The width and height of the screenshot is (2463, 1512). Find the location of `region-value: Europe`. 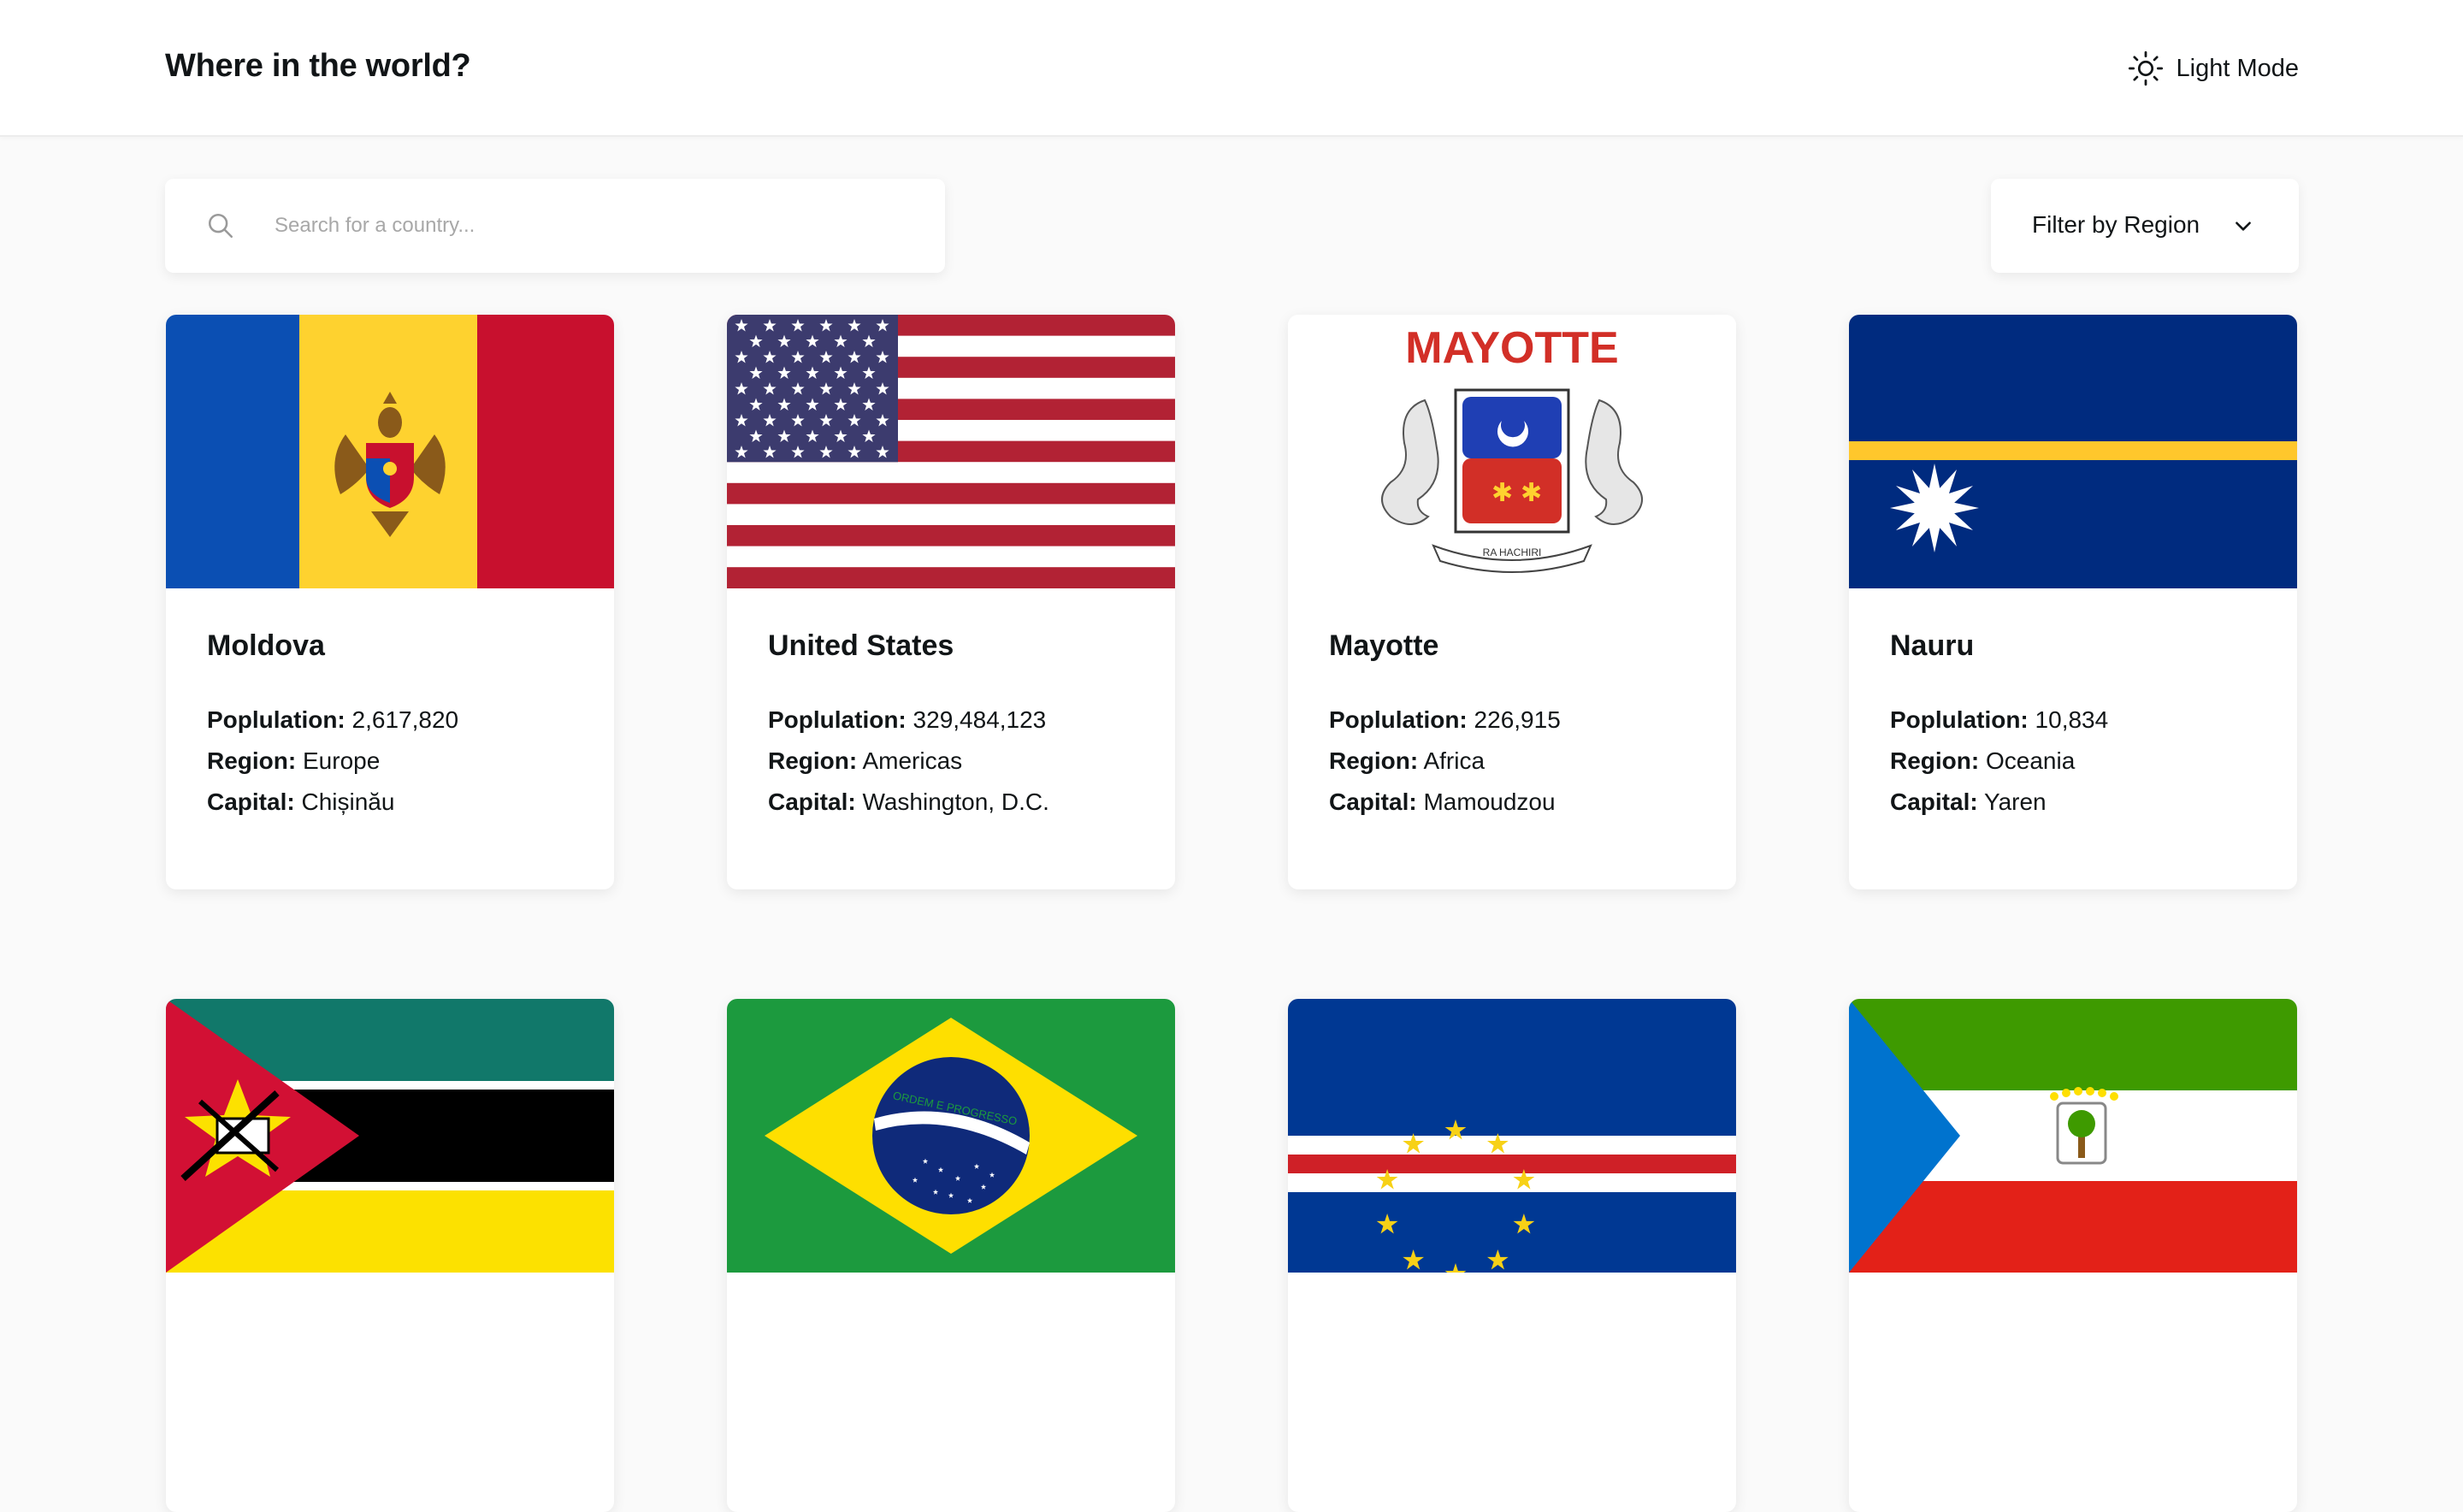

region-value: Europe is located at coordinates (342, 760).